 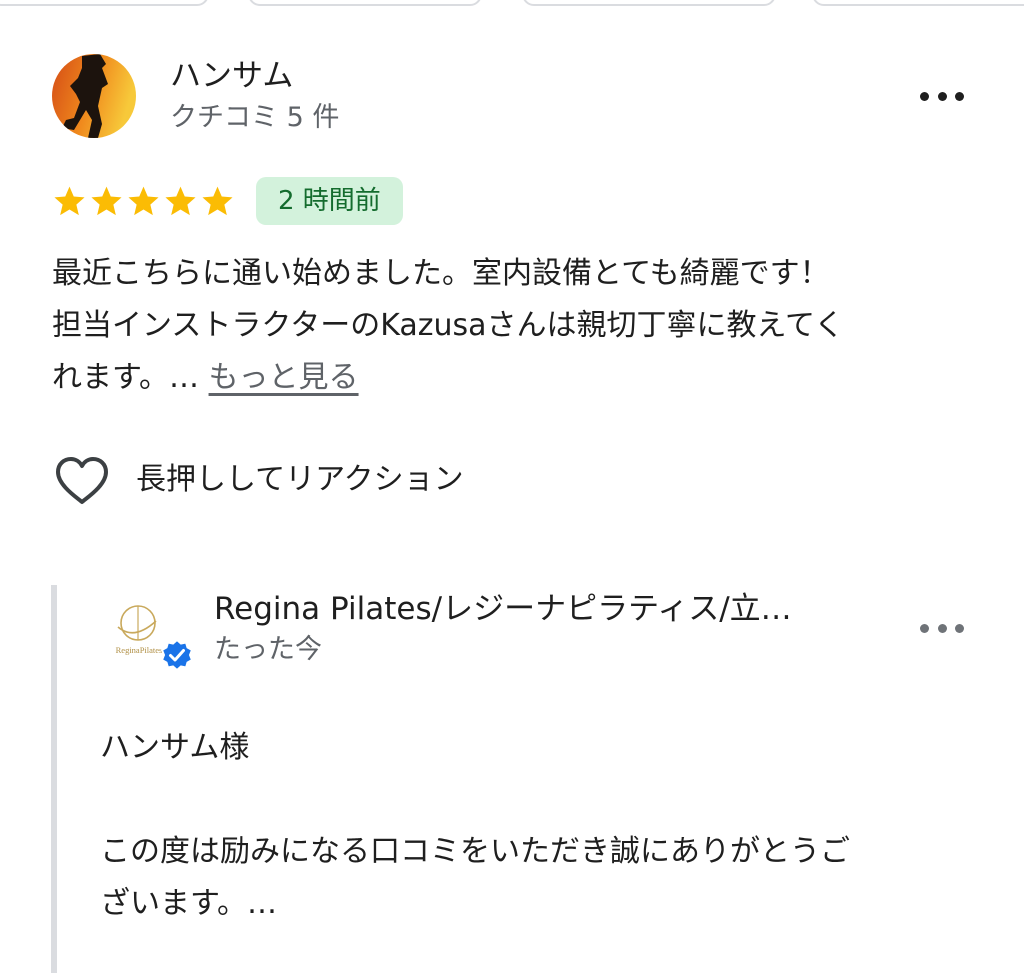 What do you see at coordinates (231, 76) in the screenshot?
I see `reviewer-name: ハンサム` at bounding box center [231, 76].